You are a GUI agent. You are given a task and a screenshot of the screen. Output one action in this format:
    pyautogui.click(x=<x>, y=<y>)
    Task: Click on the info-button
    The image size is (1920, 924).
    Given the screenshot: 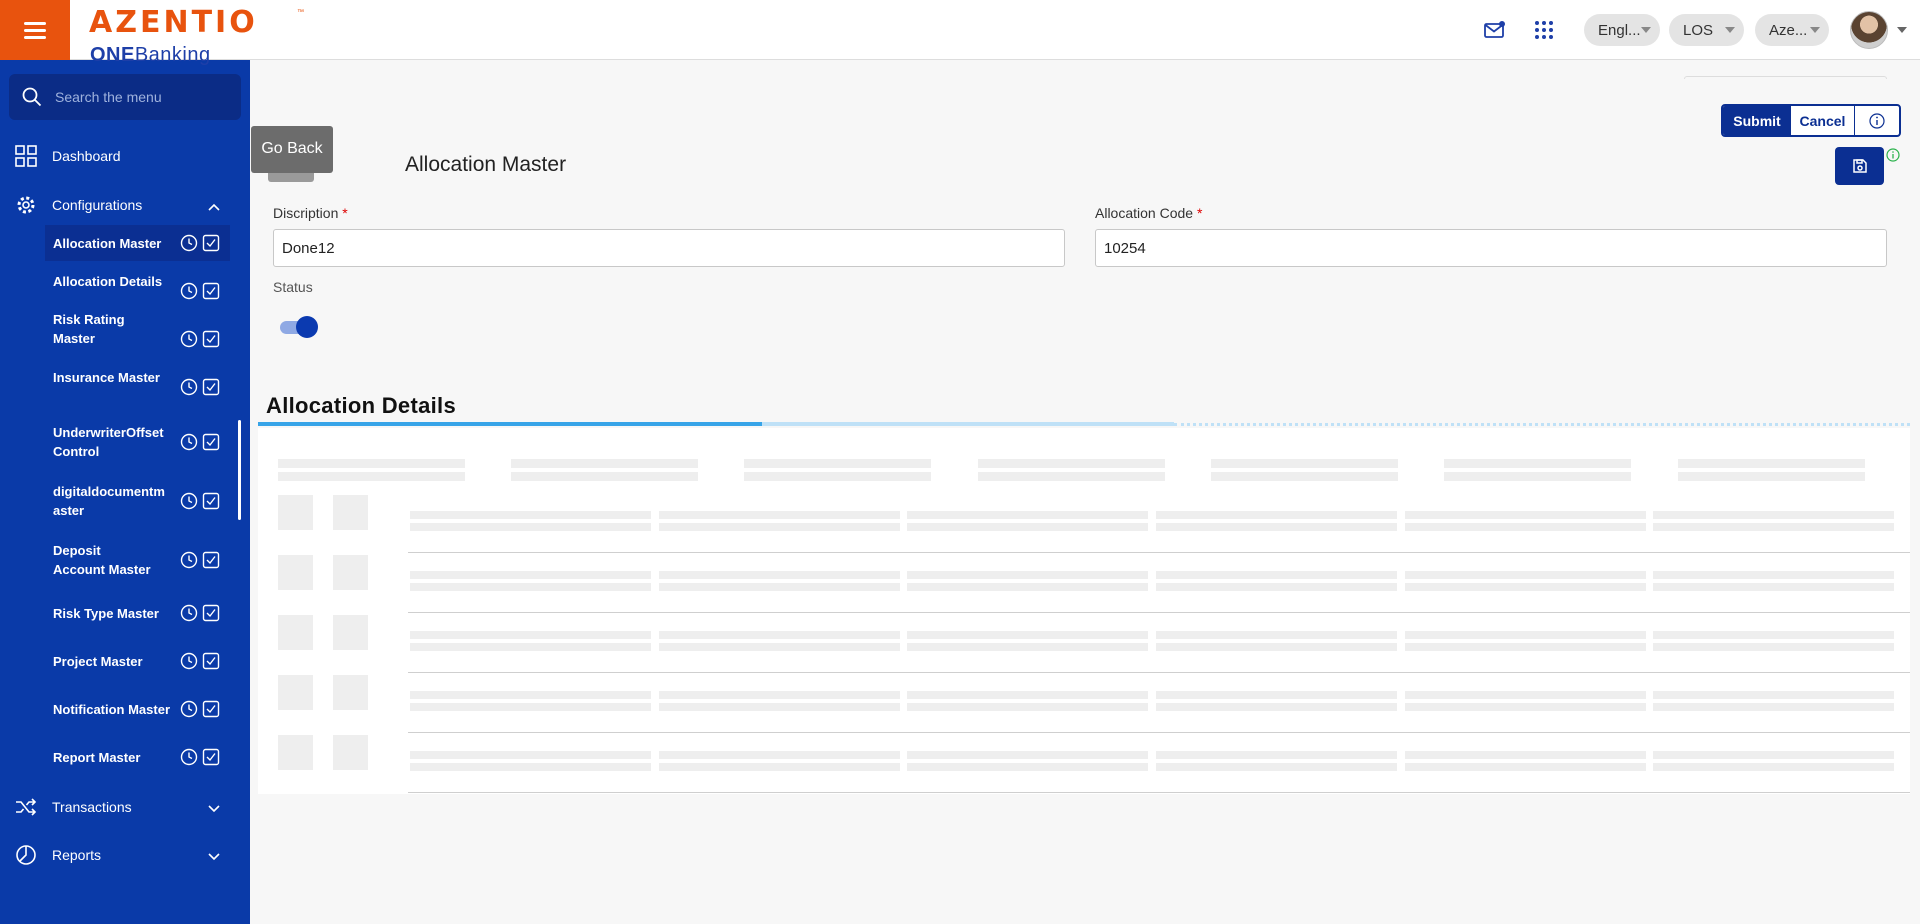 What is the action you would take?
    pyautogui.click(x=1877, y=120)
    